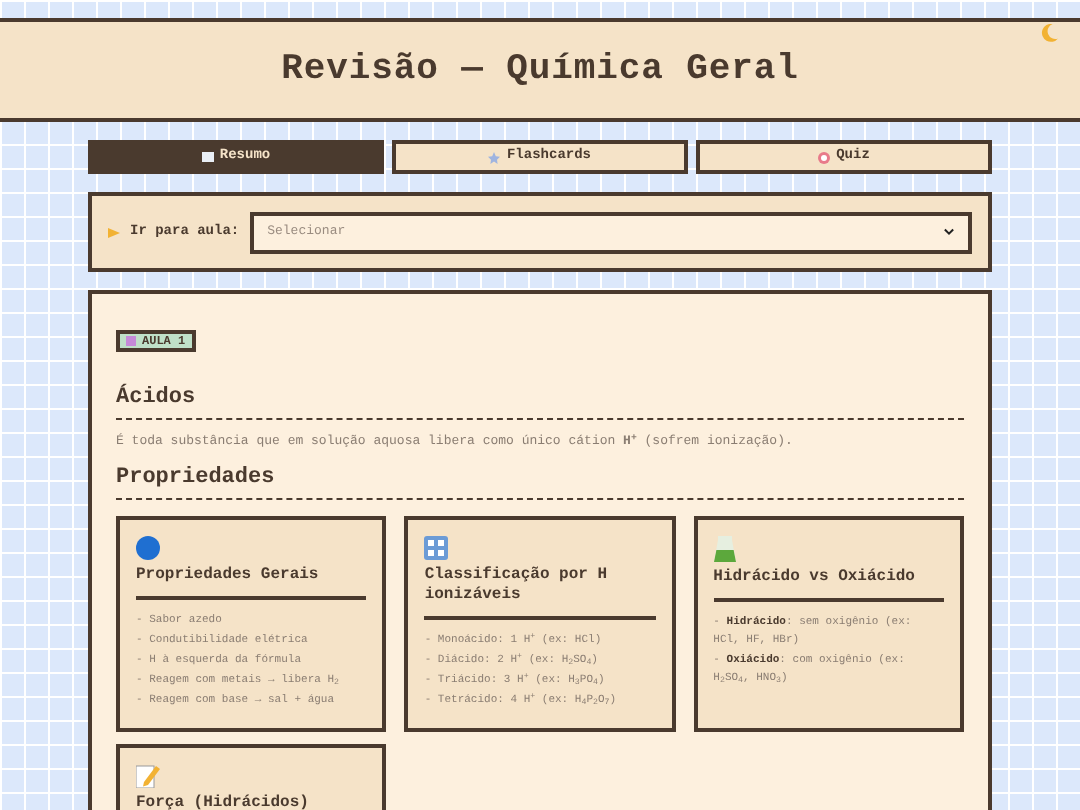  Describe the element at coordinates (949, 232) in the screenshot. I see `chevron-down-icon` at that location.